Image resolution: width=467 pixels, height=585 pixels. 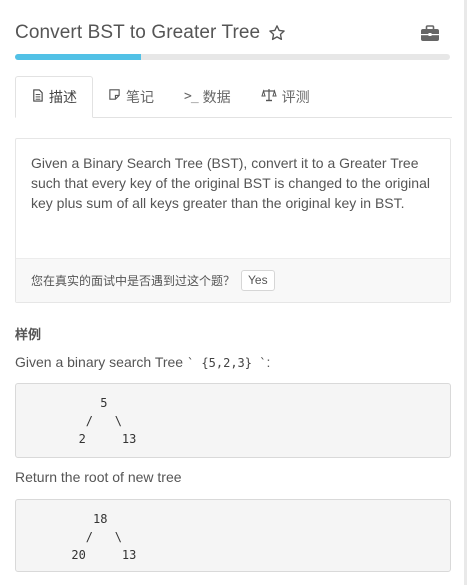 I want to click on tab-data: >_ 数据, so click(x=207, y=96).